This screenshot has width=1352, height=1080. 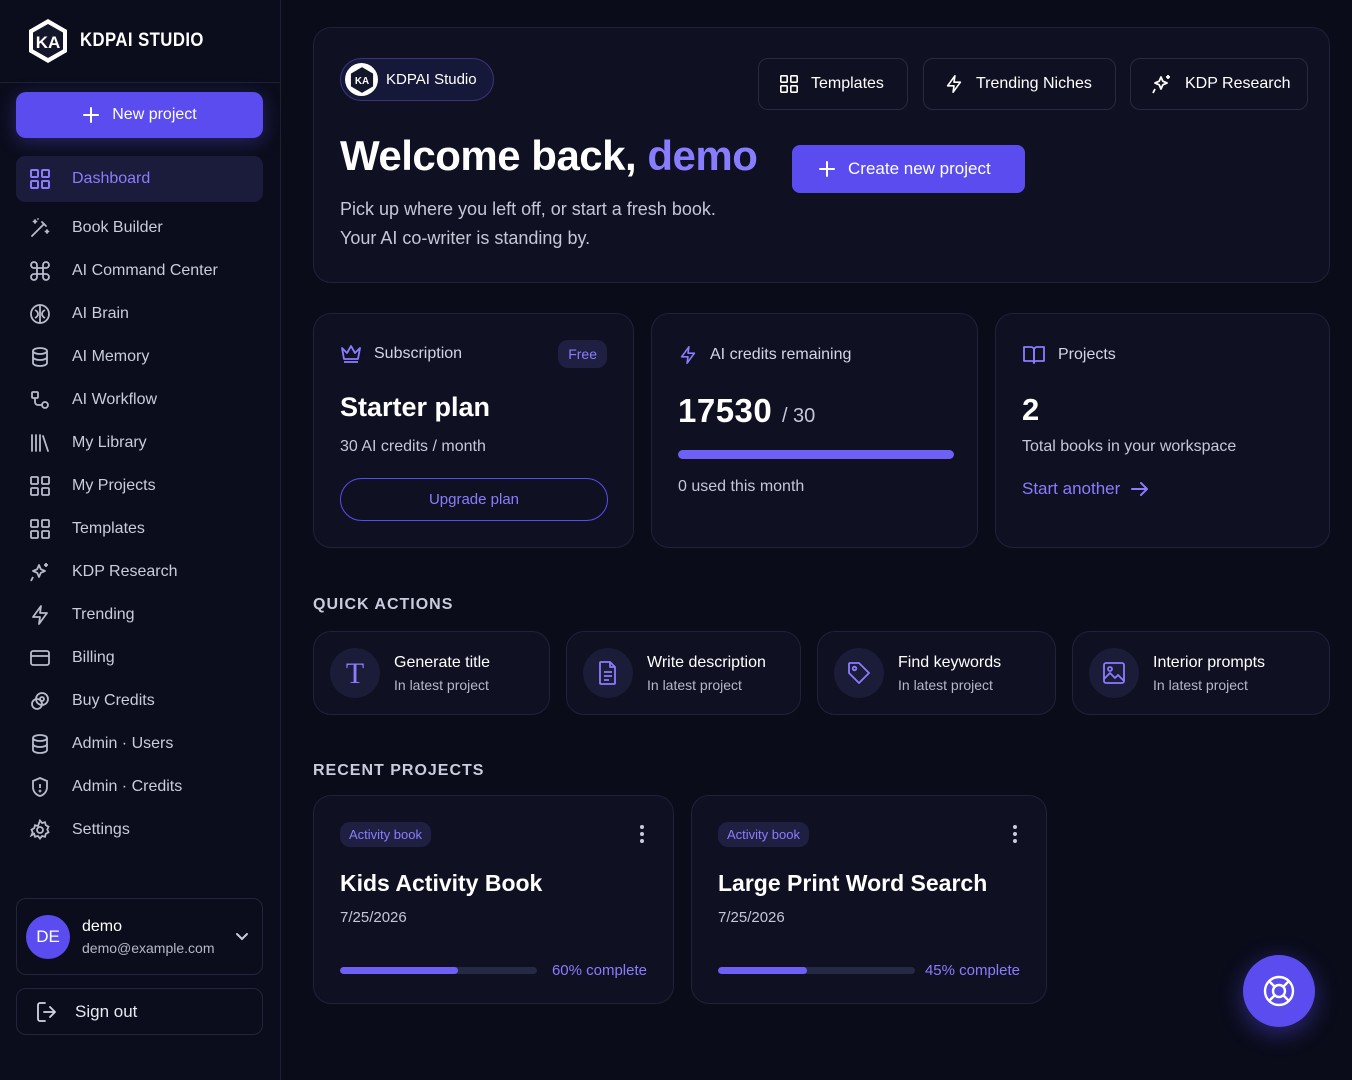 What do you see at coordinates (1209, 673) in the screenshot?
I see `quick-action-text: Interior prompts In latest project` at bounding box center [1209, 673].